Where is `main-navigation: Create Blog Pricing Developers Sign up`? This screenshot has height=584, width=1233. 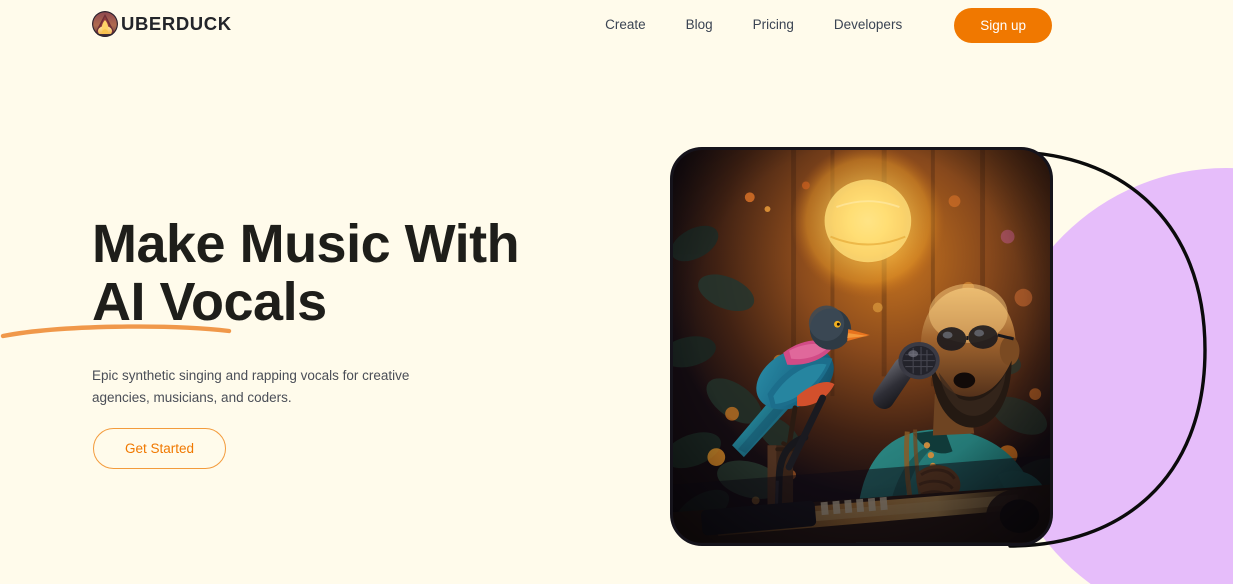
main-navigation: Create Blog Pricing Developers Sign up is located at coordinates (904, 25).